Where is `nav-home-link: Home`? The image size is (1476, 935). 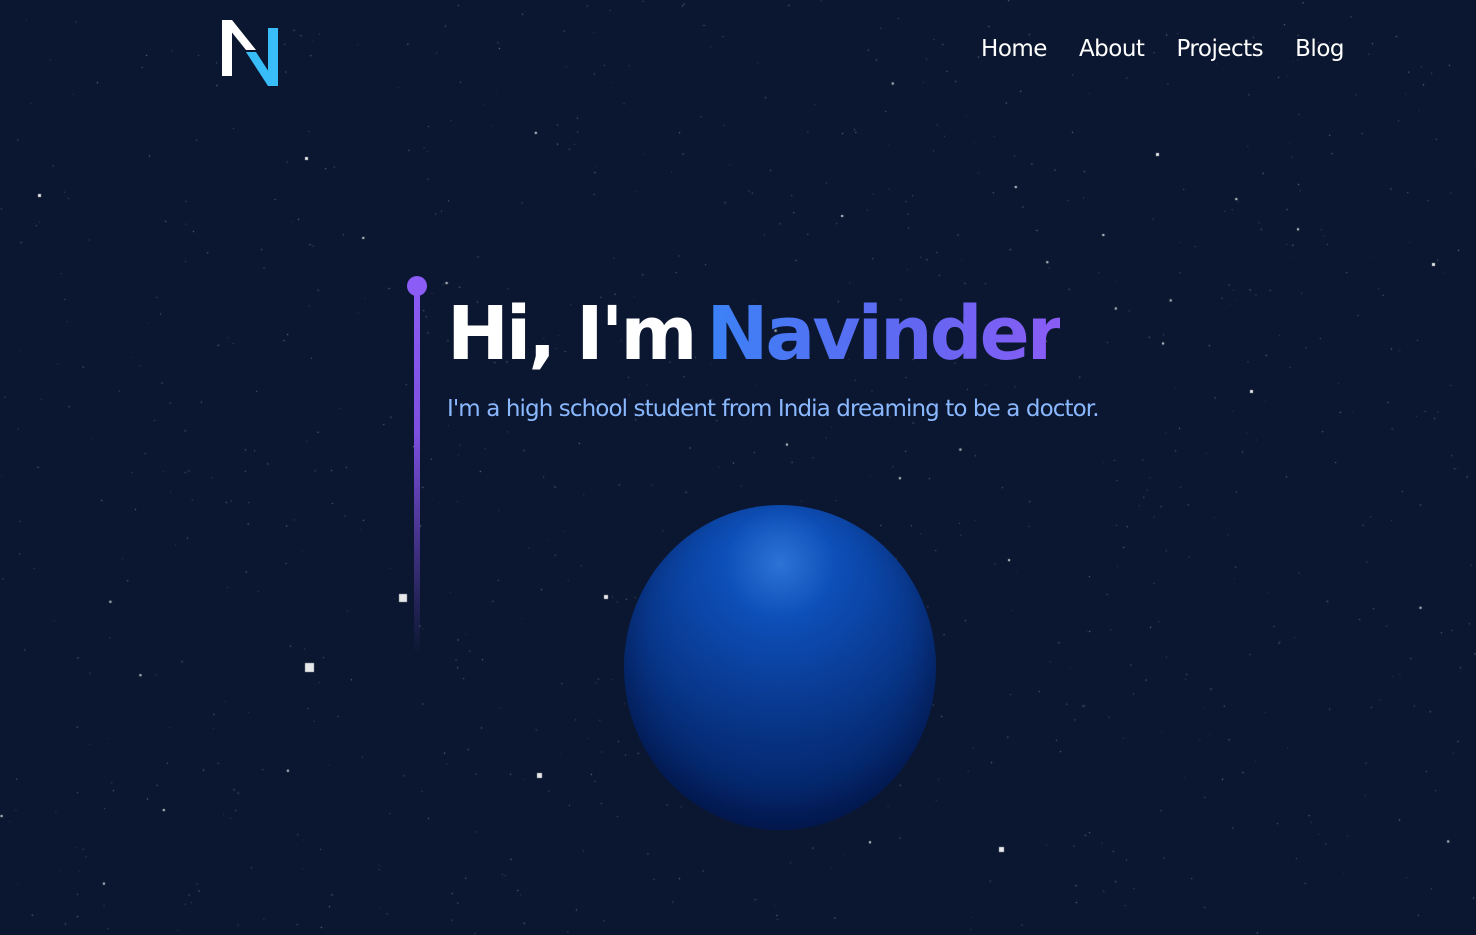
nav-home-link: Home is located at coordinates (1014, 49).